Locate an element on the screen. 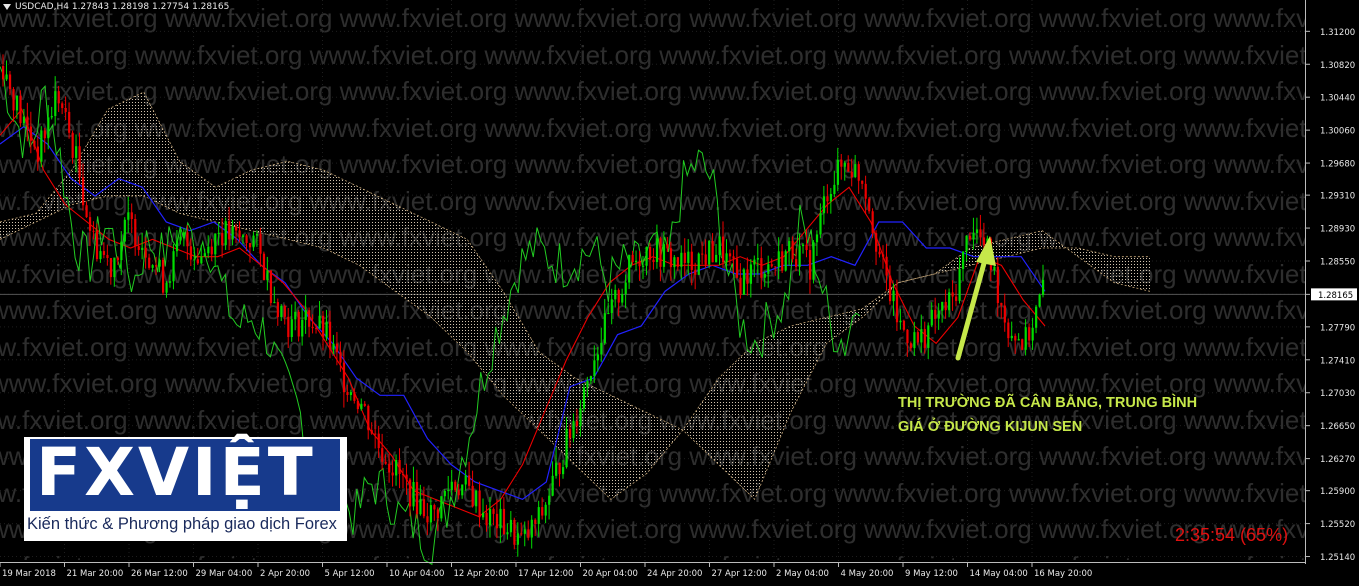 This screenshot has width=1359, height=586. price-tick-label: 1.30820 is located at coordinates (1337, 66).